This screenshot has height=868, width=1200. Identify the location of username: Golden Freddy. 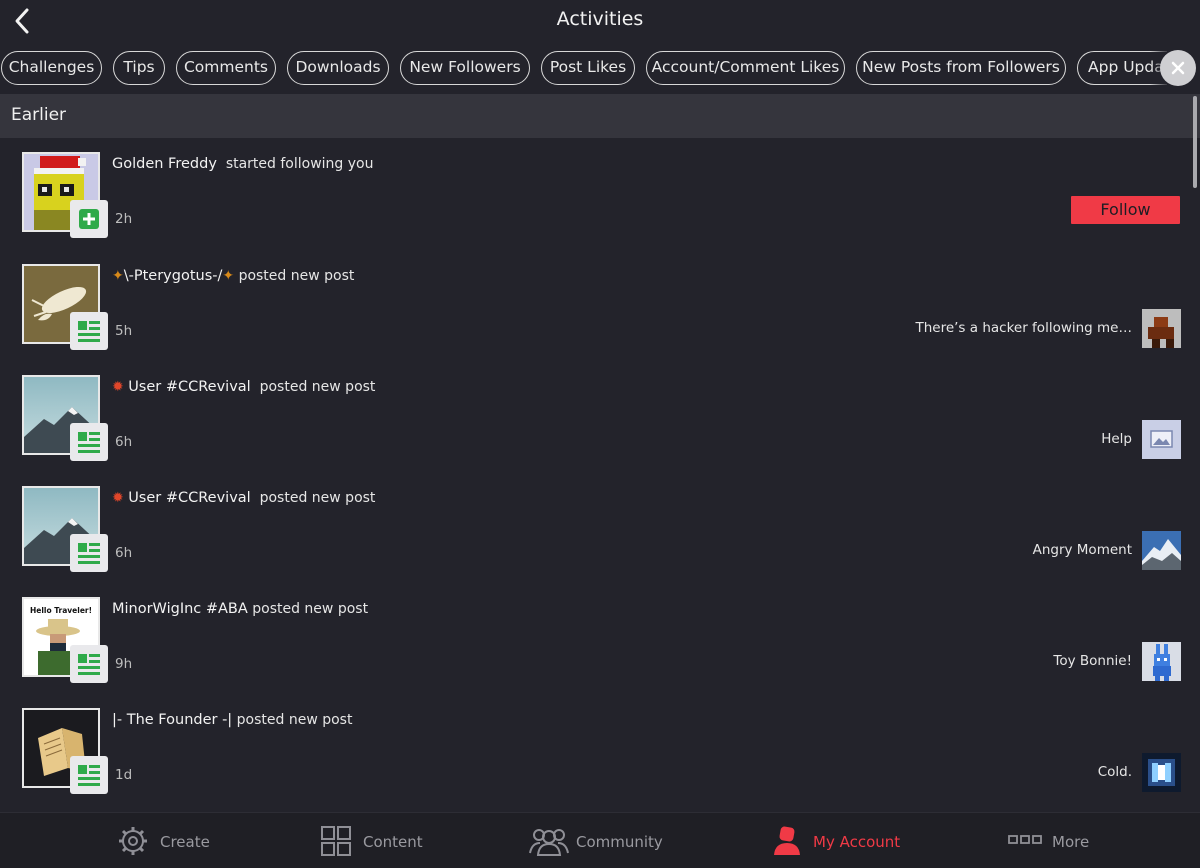
(164, 164).